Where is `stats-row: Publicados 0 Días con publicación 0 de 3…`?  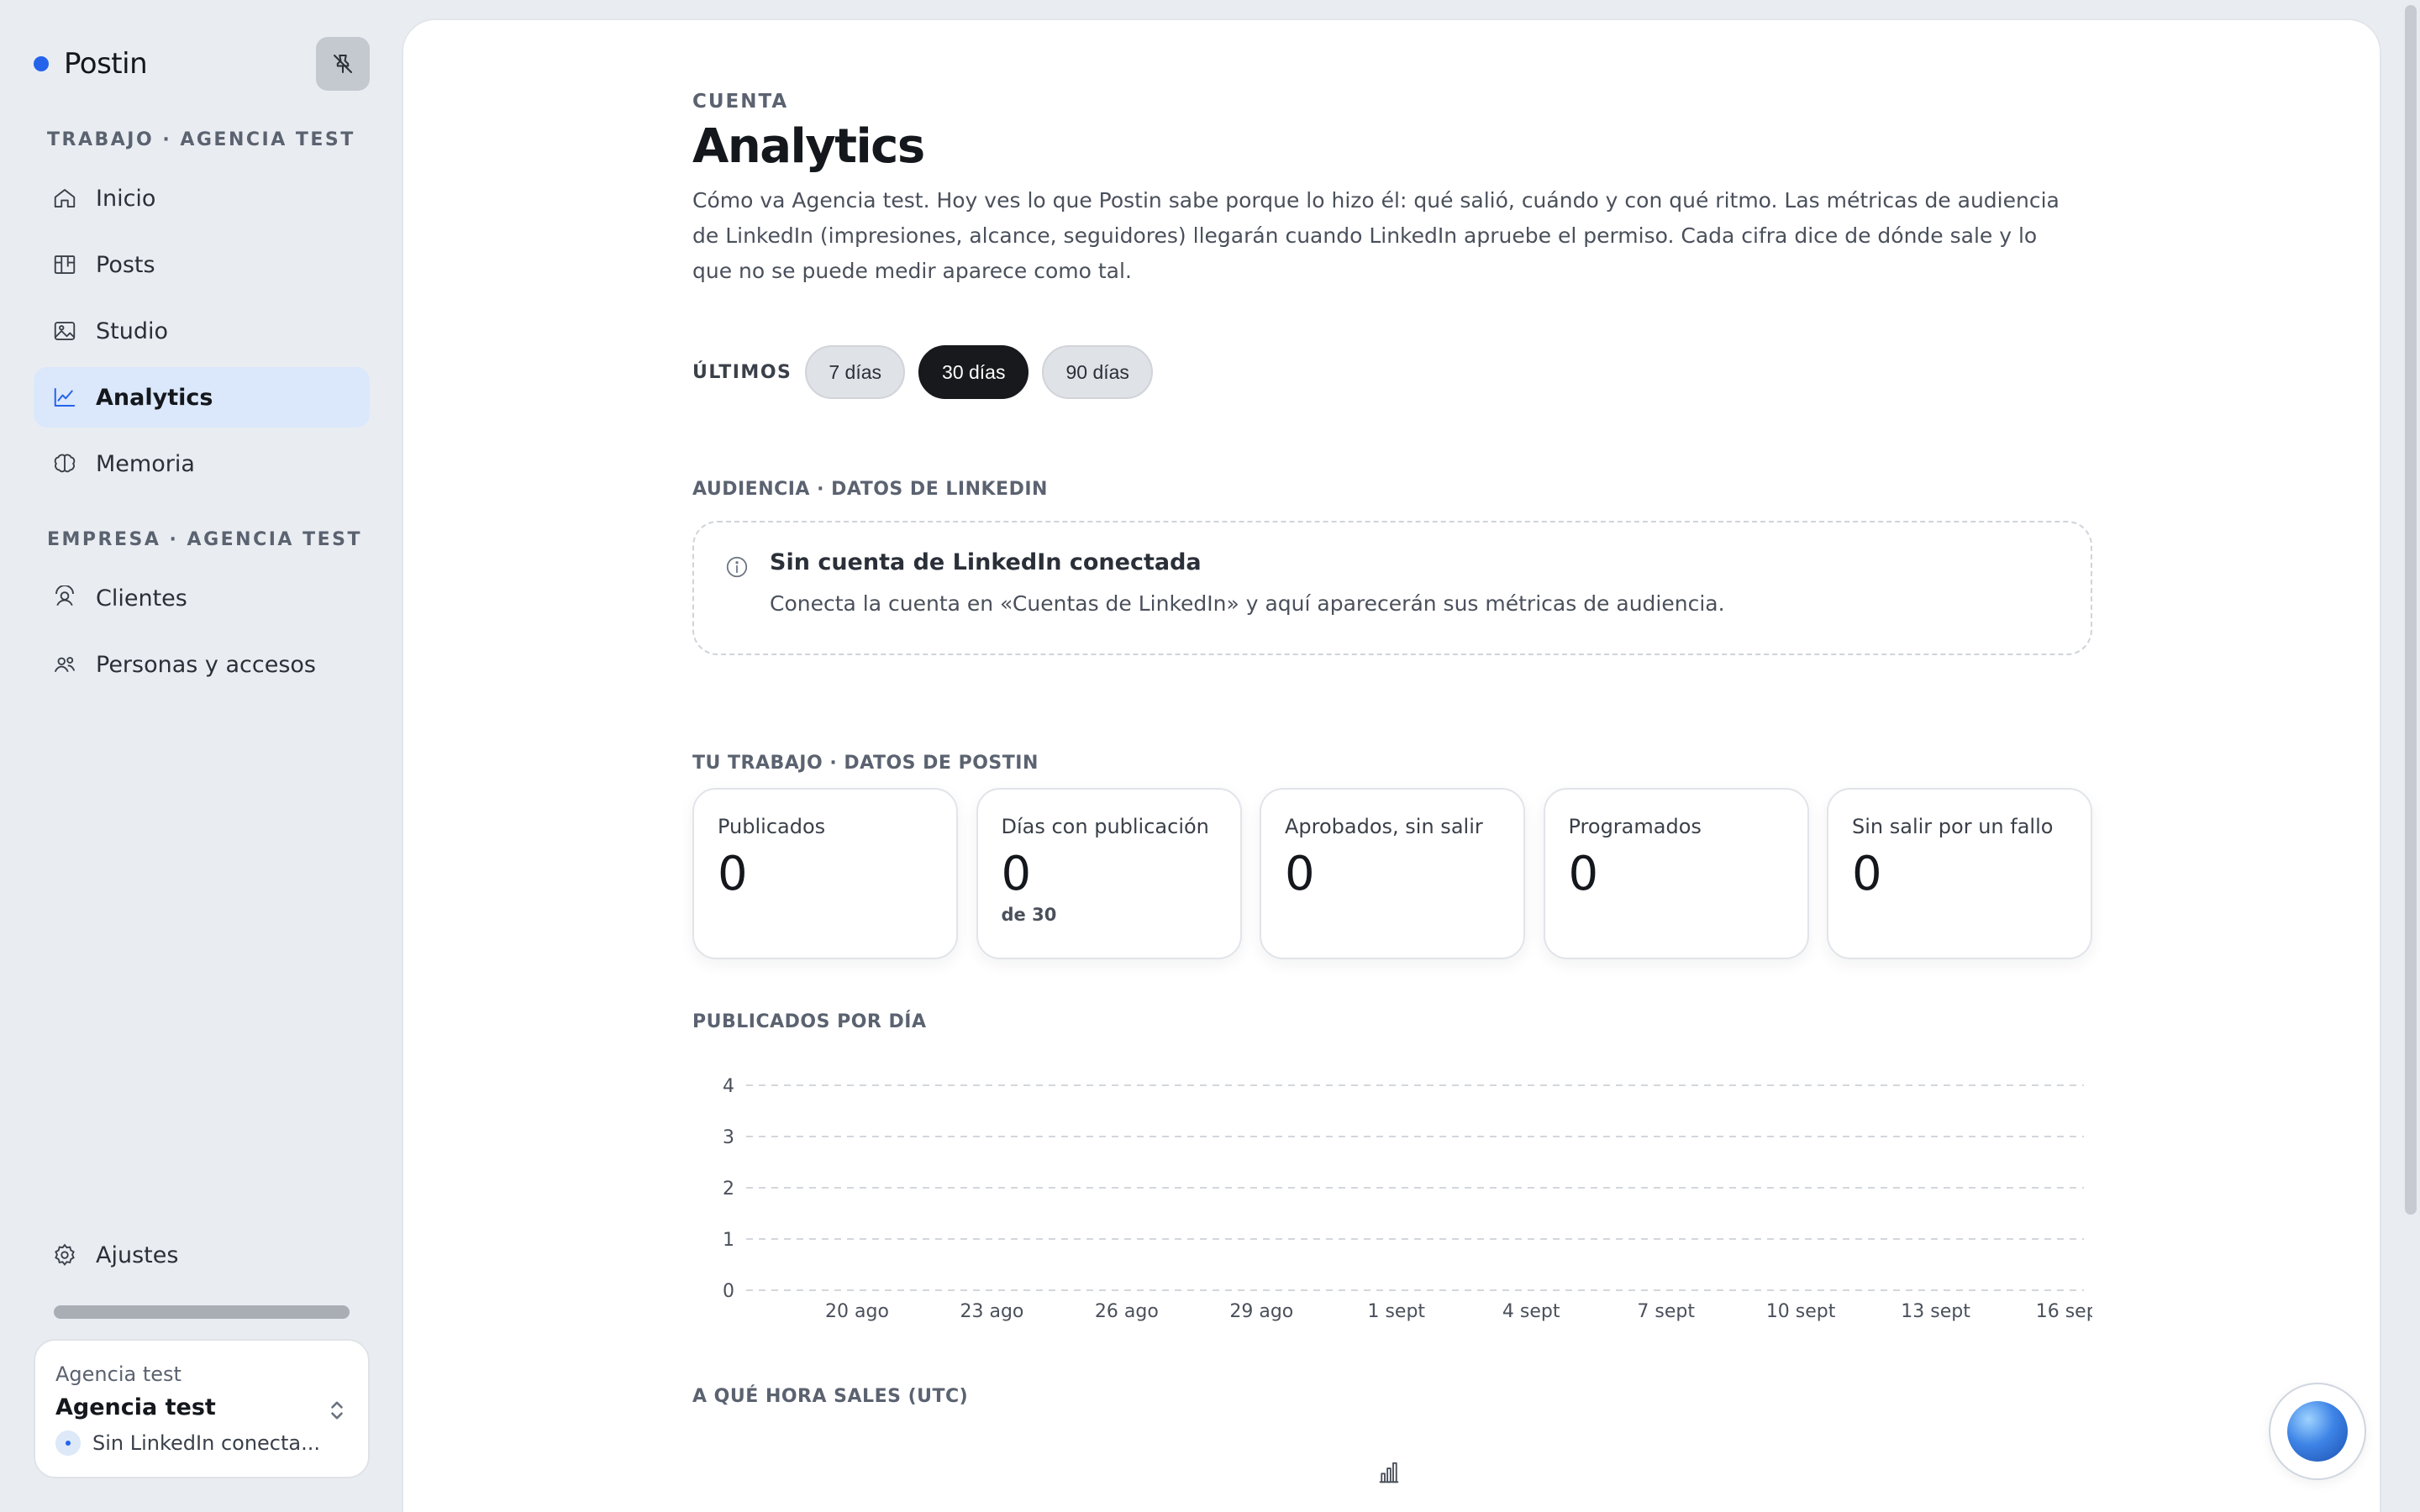
stats-row: Publicados 0 Días con publicación 0 de 3… is located at coordinates (1392, 874).